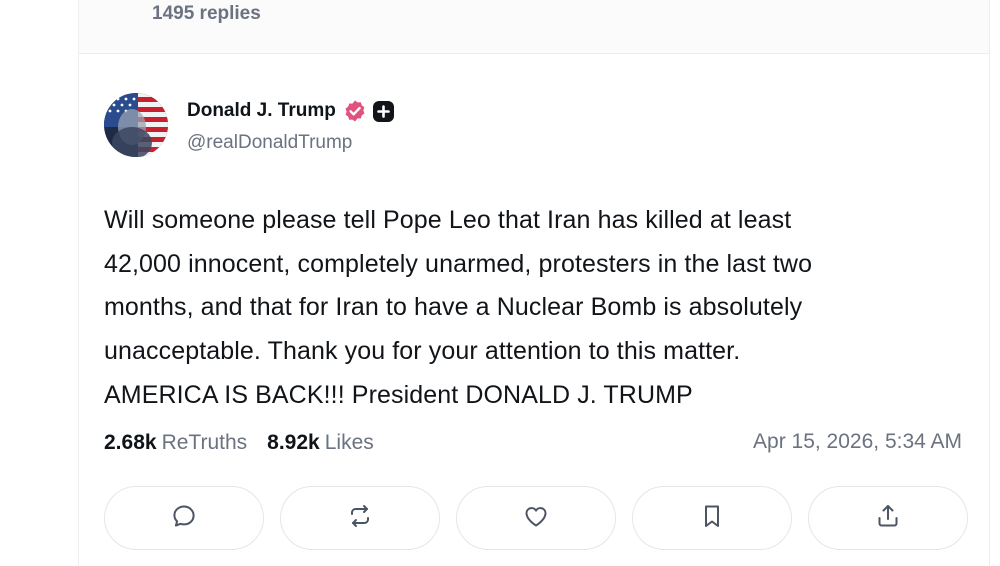 The height and width of the screenshot is (566, 1000). What do you see at coordinates (269, 143) in the screenshot?
I see `author-handle: @realDonaldTrump` at bounding box center [269, 143].